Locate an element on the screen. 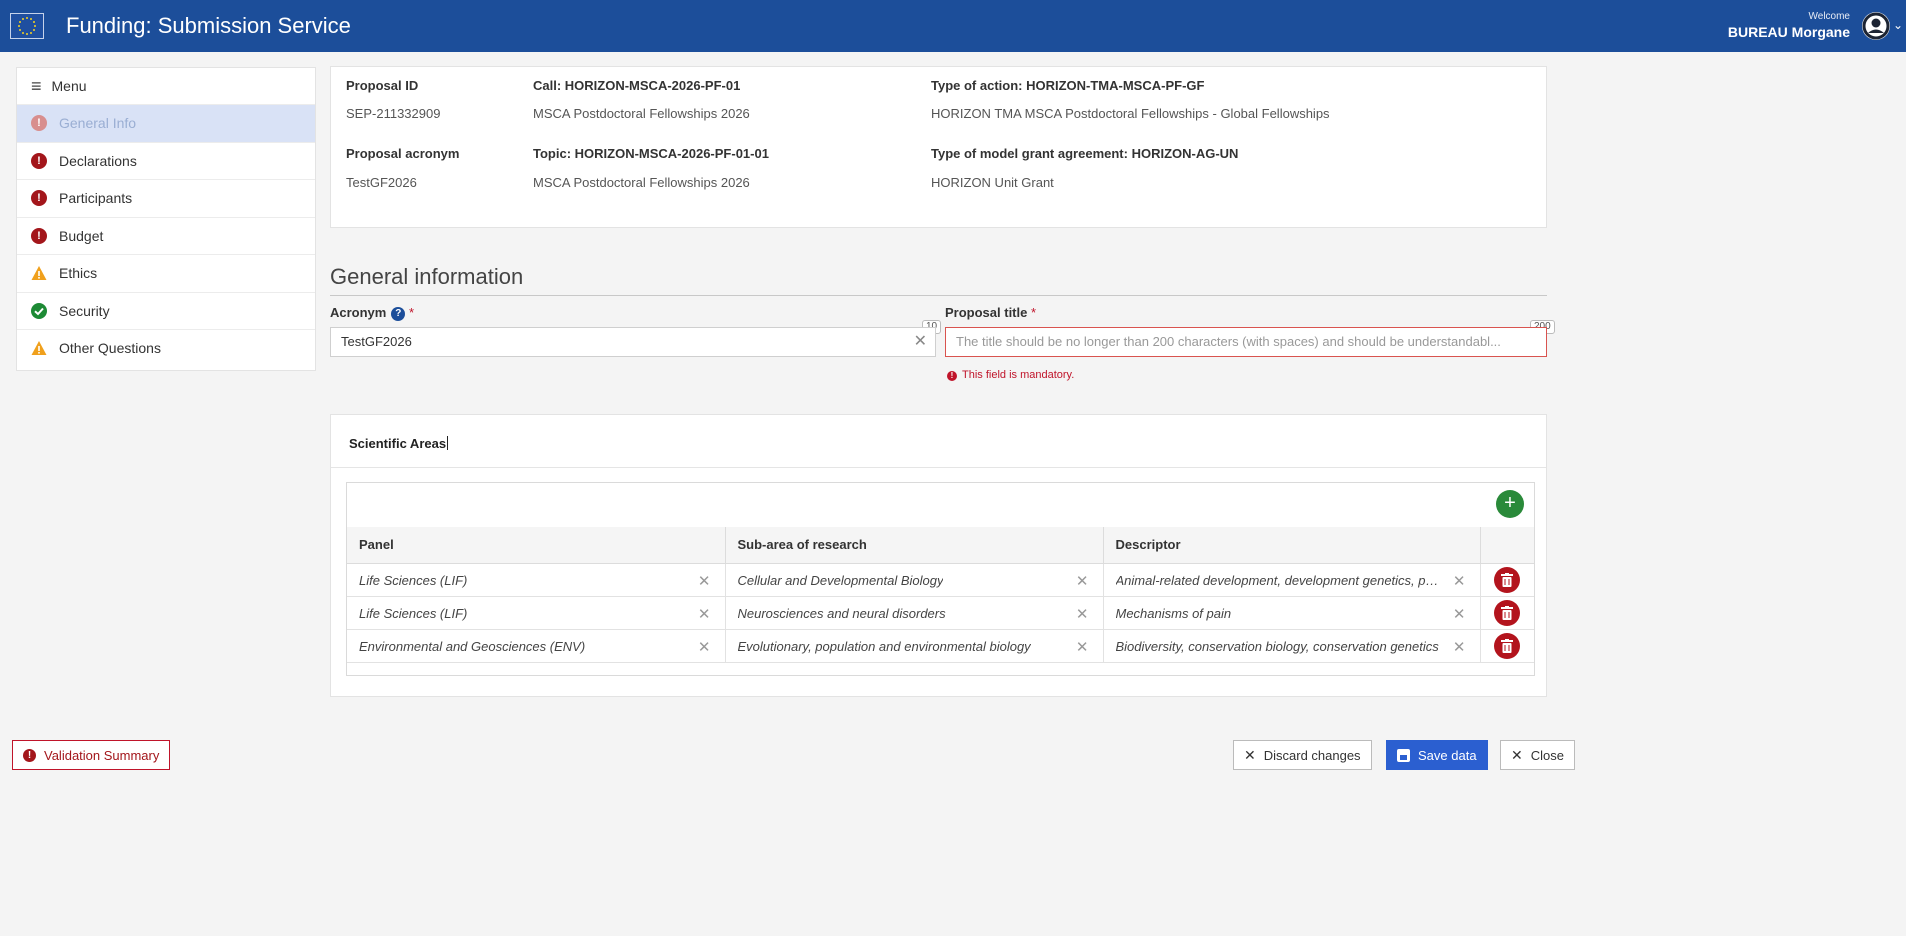 The height and width of the screenshot is (936, 1906). add-row-button: + is located at coordinates (1510, 504).